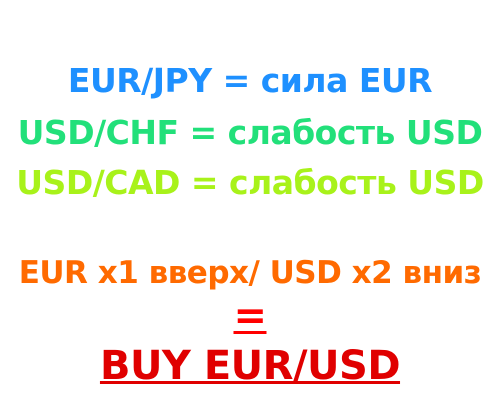  Describe the element at coordinates (250, 316) in the screenshot. I see `equals-sign: =` at that location.